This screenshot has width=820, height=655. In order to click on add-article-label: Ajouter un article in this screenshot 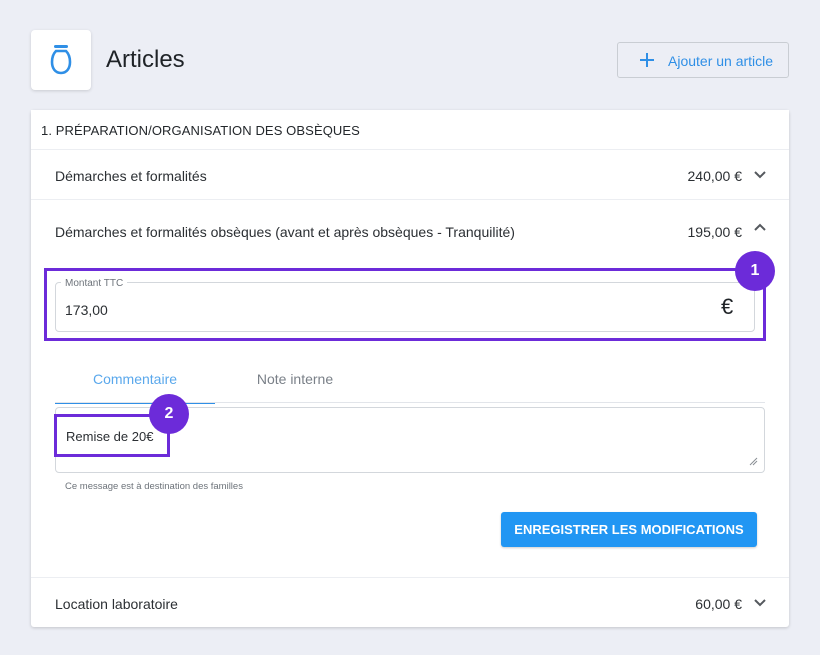, I will do `click(721, 61)`.